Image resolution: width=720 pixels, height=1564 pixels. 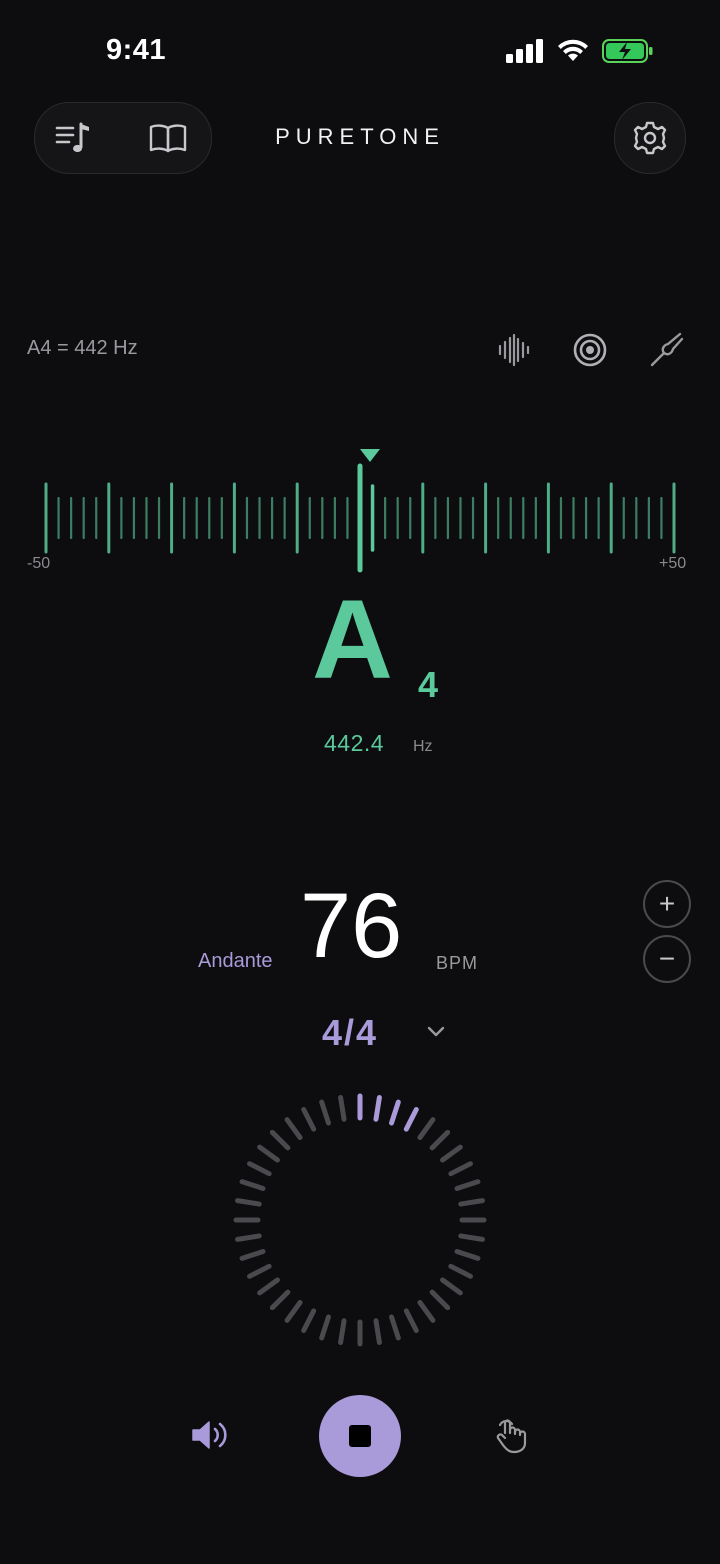 I want to click on beat-dial, so click(x=360, y=1220).